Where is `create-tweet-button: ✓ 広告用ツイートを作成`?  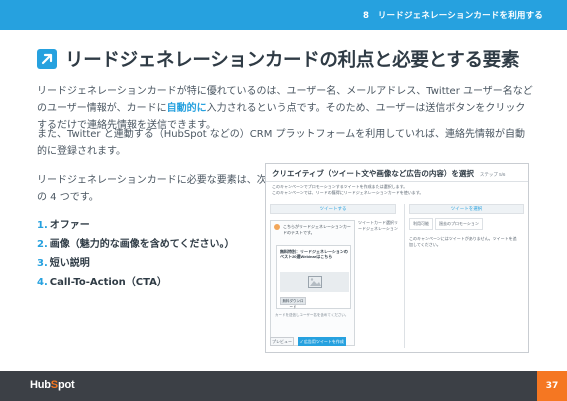 create-tweet-button: ✓ 広告用ツイートを作成 is located at coordinates (322, 341).